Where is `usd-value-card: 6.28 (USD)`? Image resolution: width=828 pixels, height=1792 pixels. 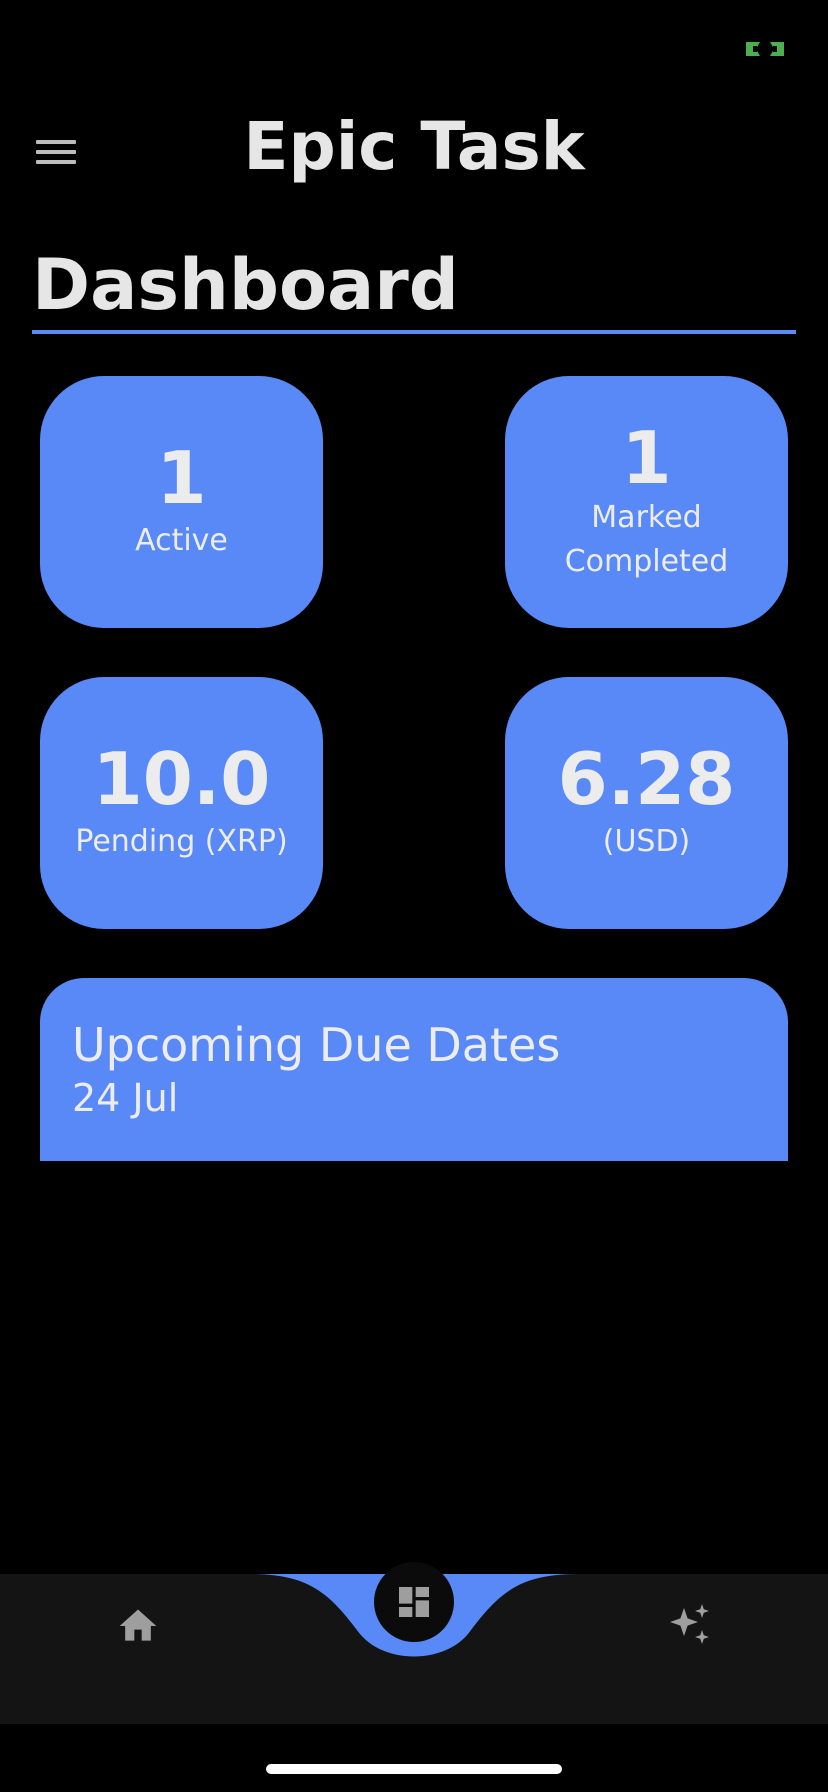
usd-value-card: 6.28 (USD) is located at coordinates (646, 803).